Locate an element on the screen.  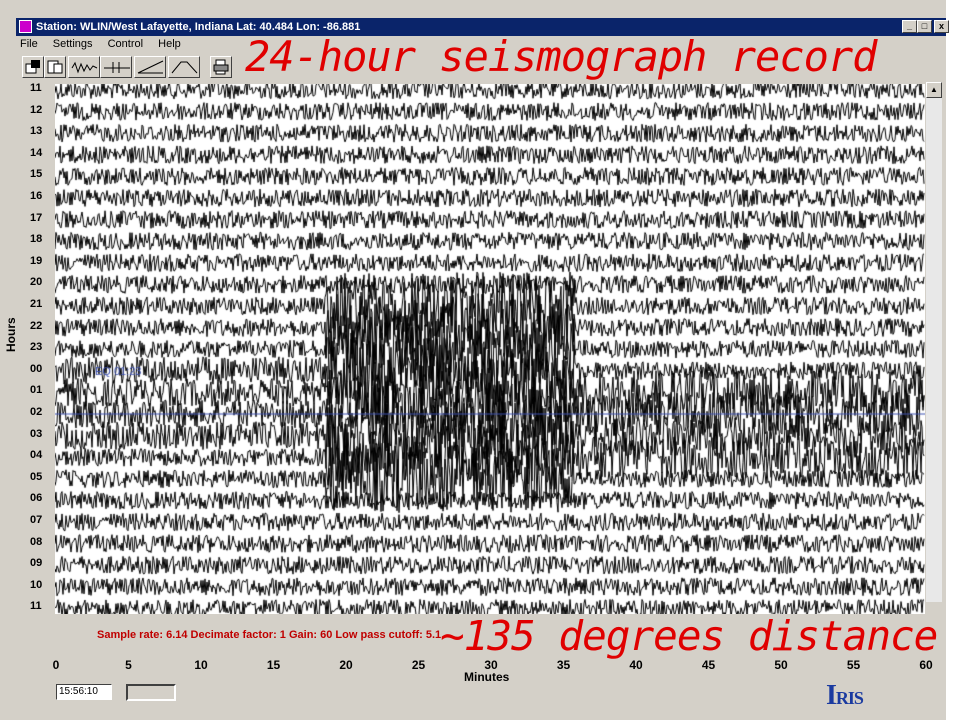
hour-label: 18 is located at coordinates (36, 239).